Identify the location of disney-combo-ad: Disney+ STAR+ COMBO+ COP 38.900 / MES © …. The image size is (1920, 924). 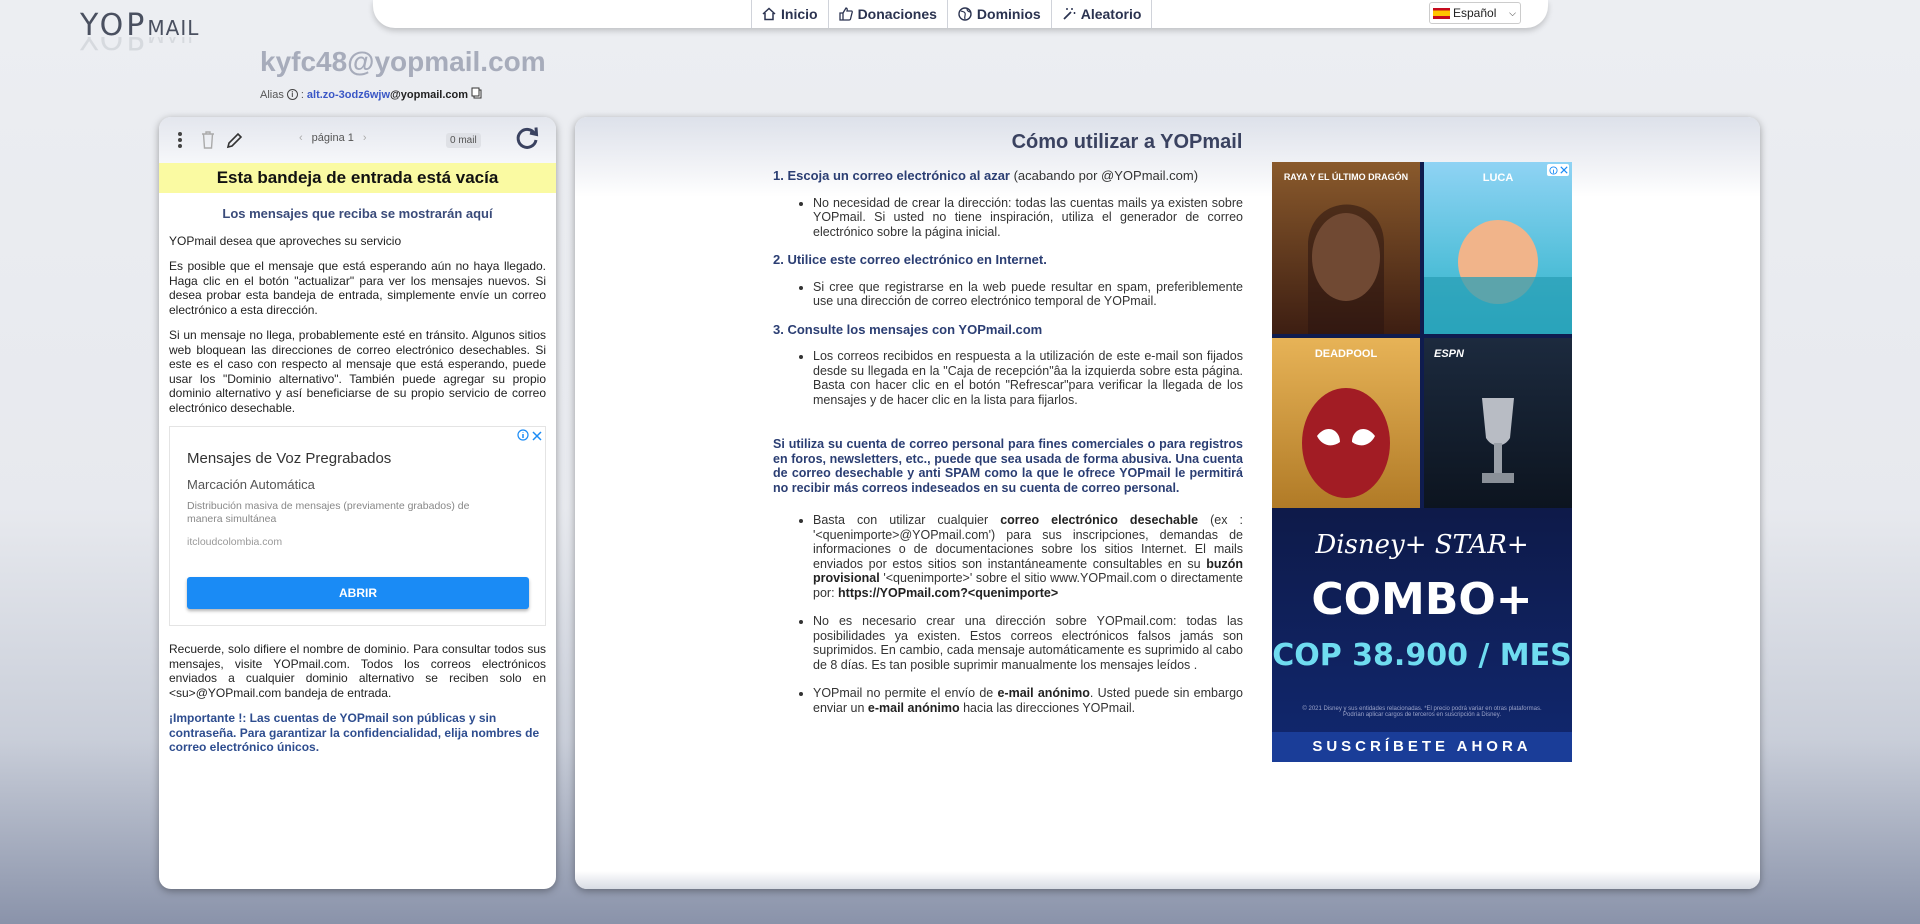
(1422, 635).